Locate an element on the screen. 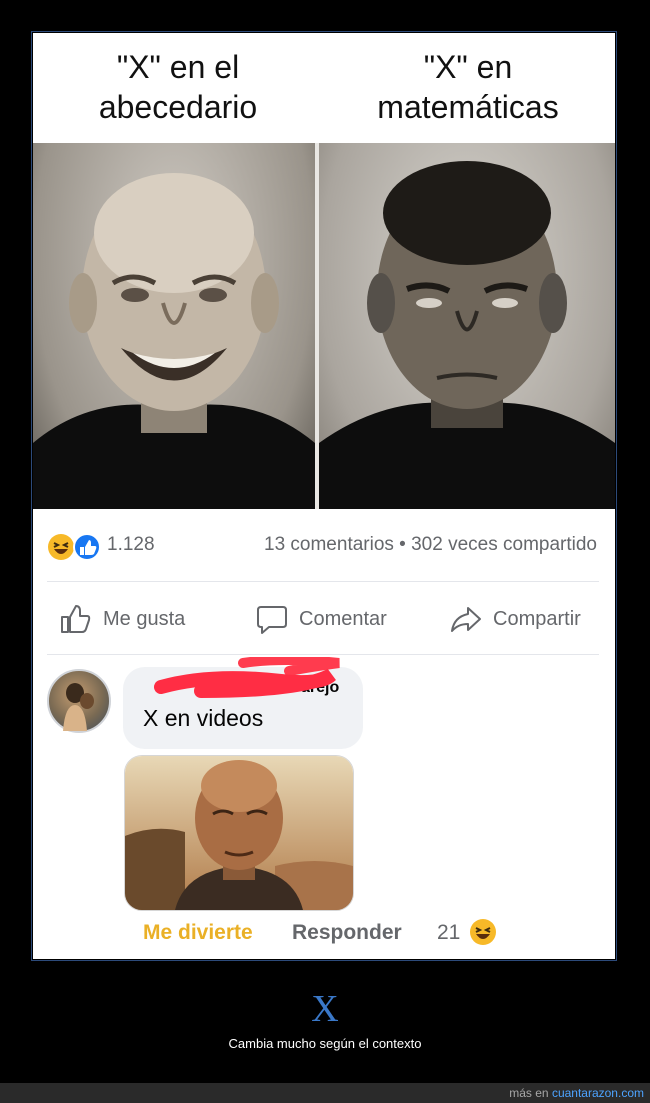 The width and height of the screenshot is (650, 1103). meme-caption-row: "X" en el abecedario "X" en matemáticas is located at coordinates (324, 88).